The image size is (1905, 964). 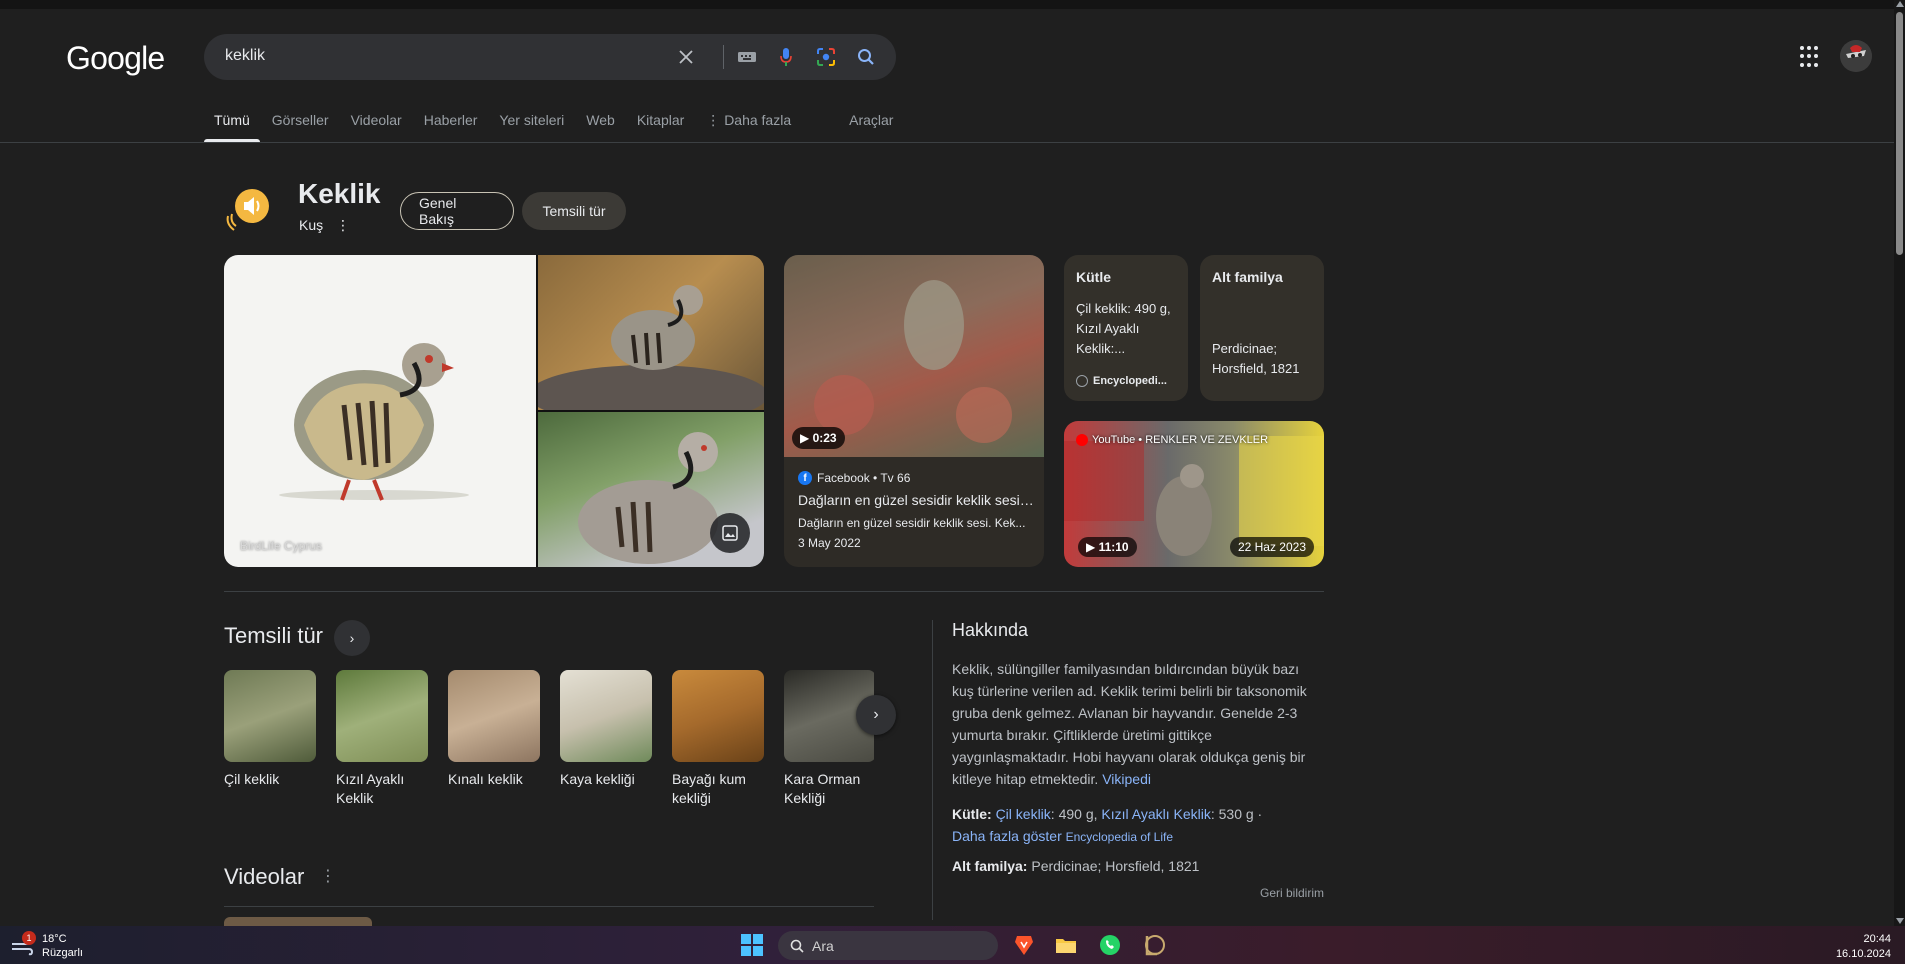 What do you see at coordinates (1066, 945) in the screenshot?
I see `file-explorer-icon` at bounding box center [1066, 945].